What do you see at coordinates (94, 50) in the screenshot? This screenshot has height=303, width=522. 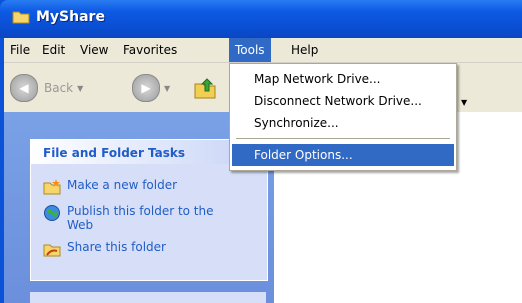 I see `menu-view: View` at bounding box center [94, 50].